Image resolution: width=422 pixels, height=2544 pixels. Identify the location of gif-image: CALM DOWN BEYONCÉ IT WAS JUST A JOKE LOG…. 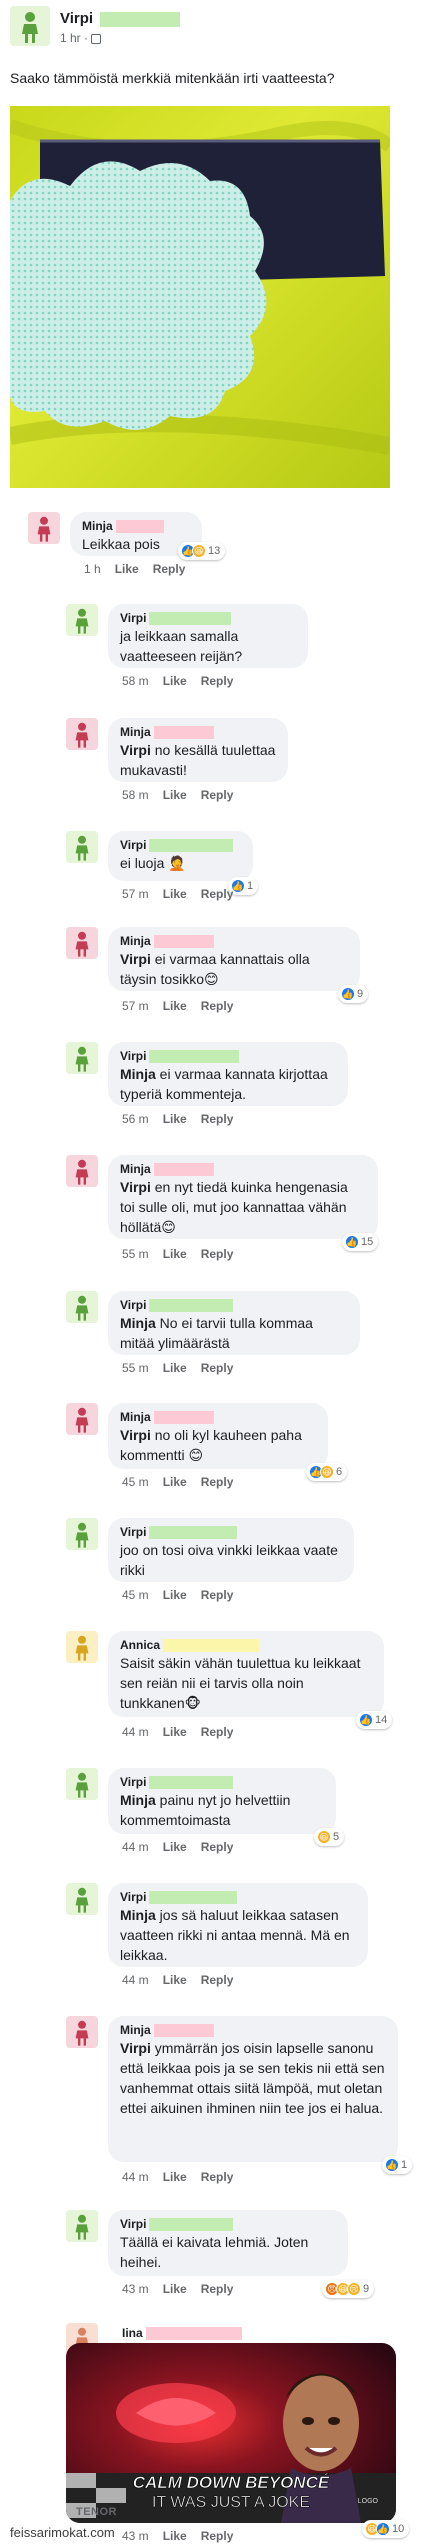
(231, 2433).